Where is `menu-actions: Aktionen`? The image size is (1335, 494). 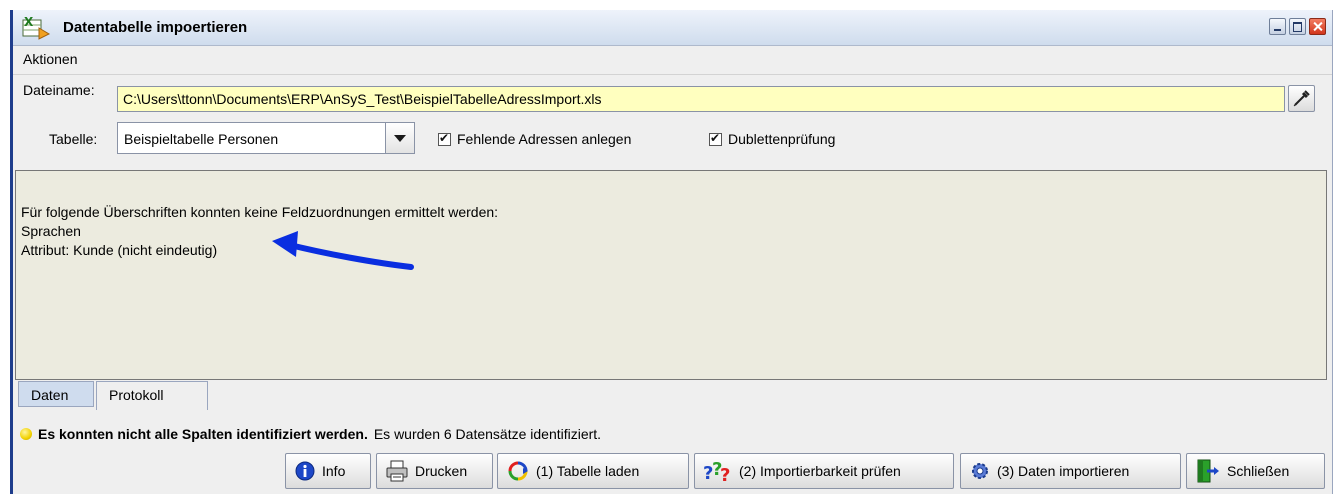
menu-actions: Aktionen is located at coordinates (50, 59).